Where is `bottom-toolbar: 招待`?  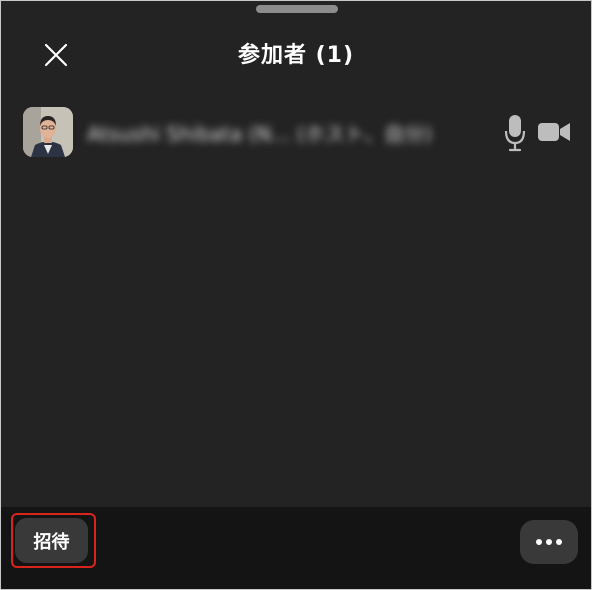 bottom-toolbar: 招待 is located at coordinates (296, 548).